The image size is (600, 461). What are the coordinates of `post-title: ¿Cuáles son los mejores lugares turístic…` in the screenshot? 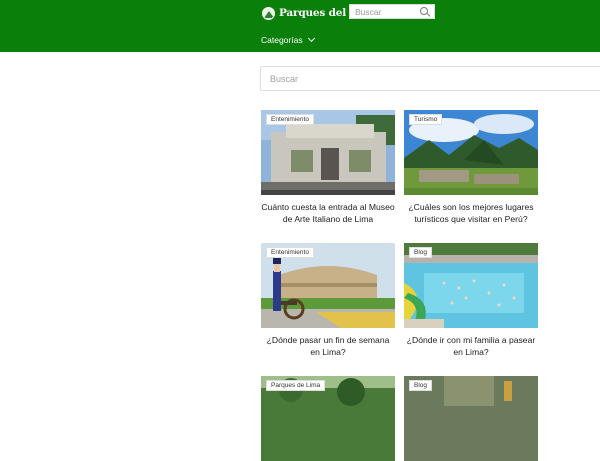 It's located at (471, 213).